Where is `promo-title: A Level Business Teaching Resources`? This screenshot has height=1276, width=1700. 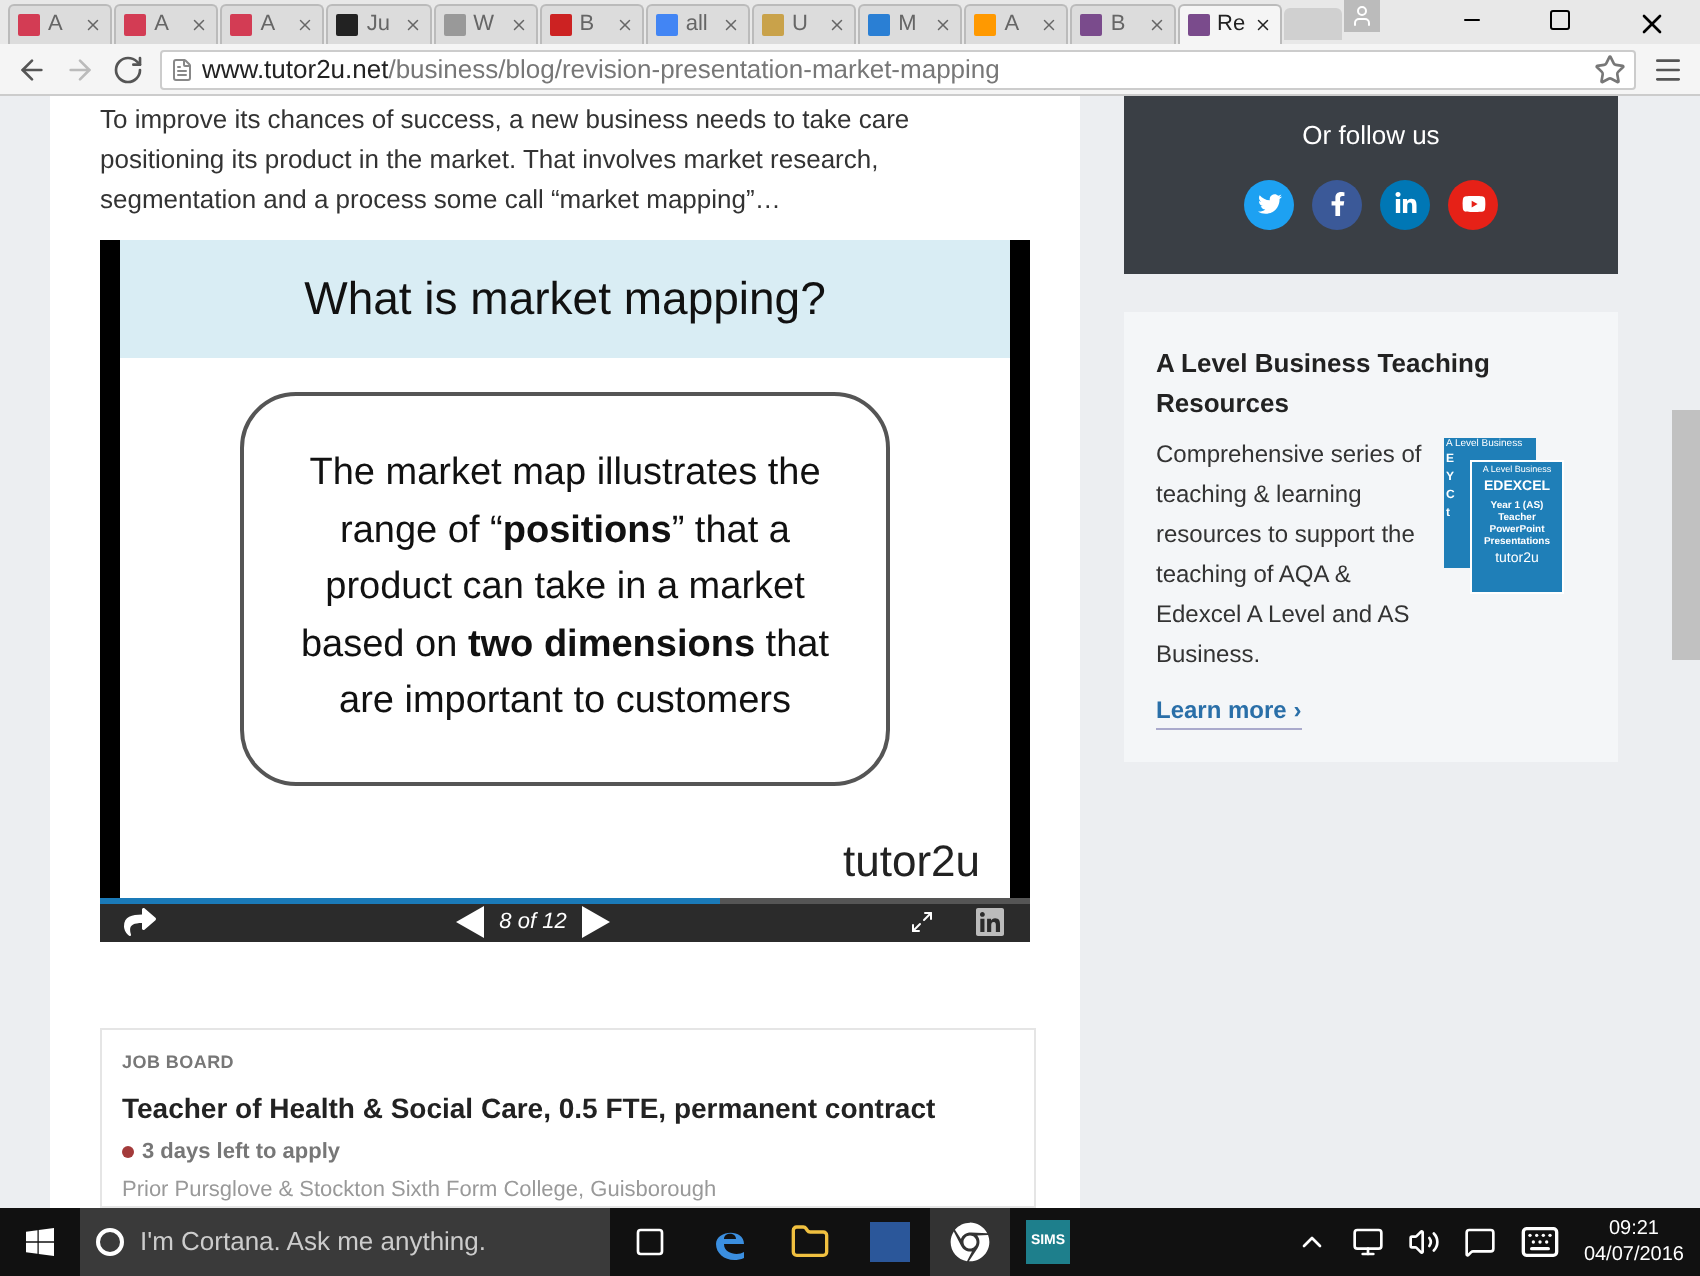
promo-title: A Level Business Teaching Resources is located at coordinates (1324, 384).